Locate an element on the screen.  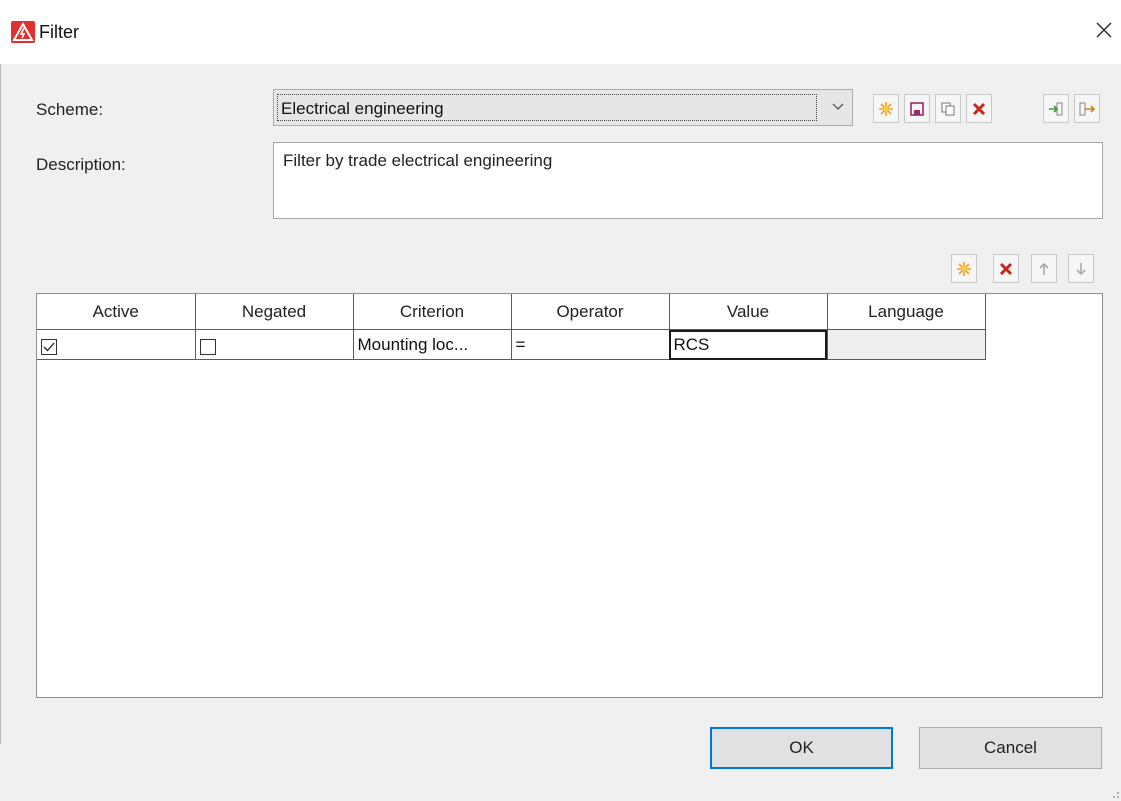
chevron-down-icon is located at coordinates (838, 107).